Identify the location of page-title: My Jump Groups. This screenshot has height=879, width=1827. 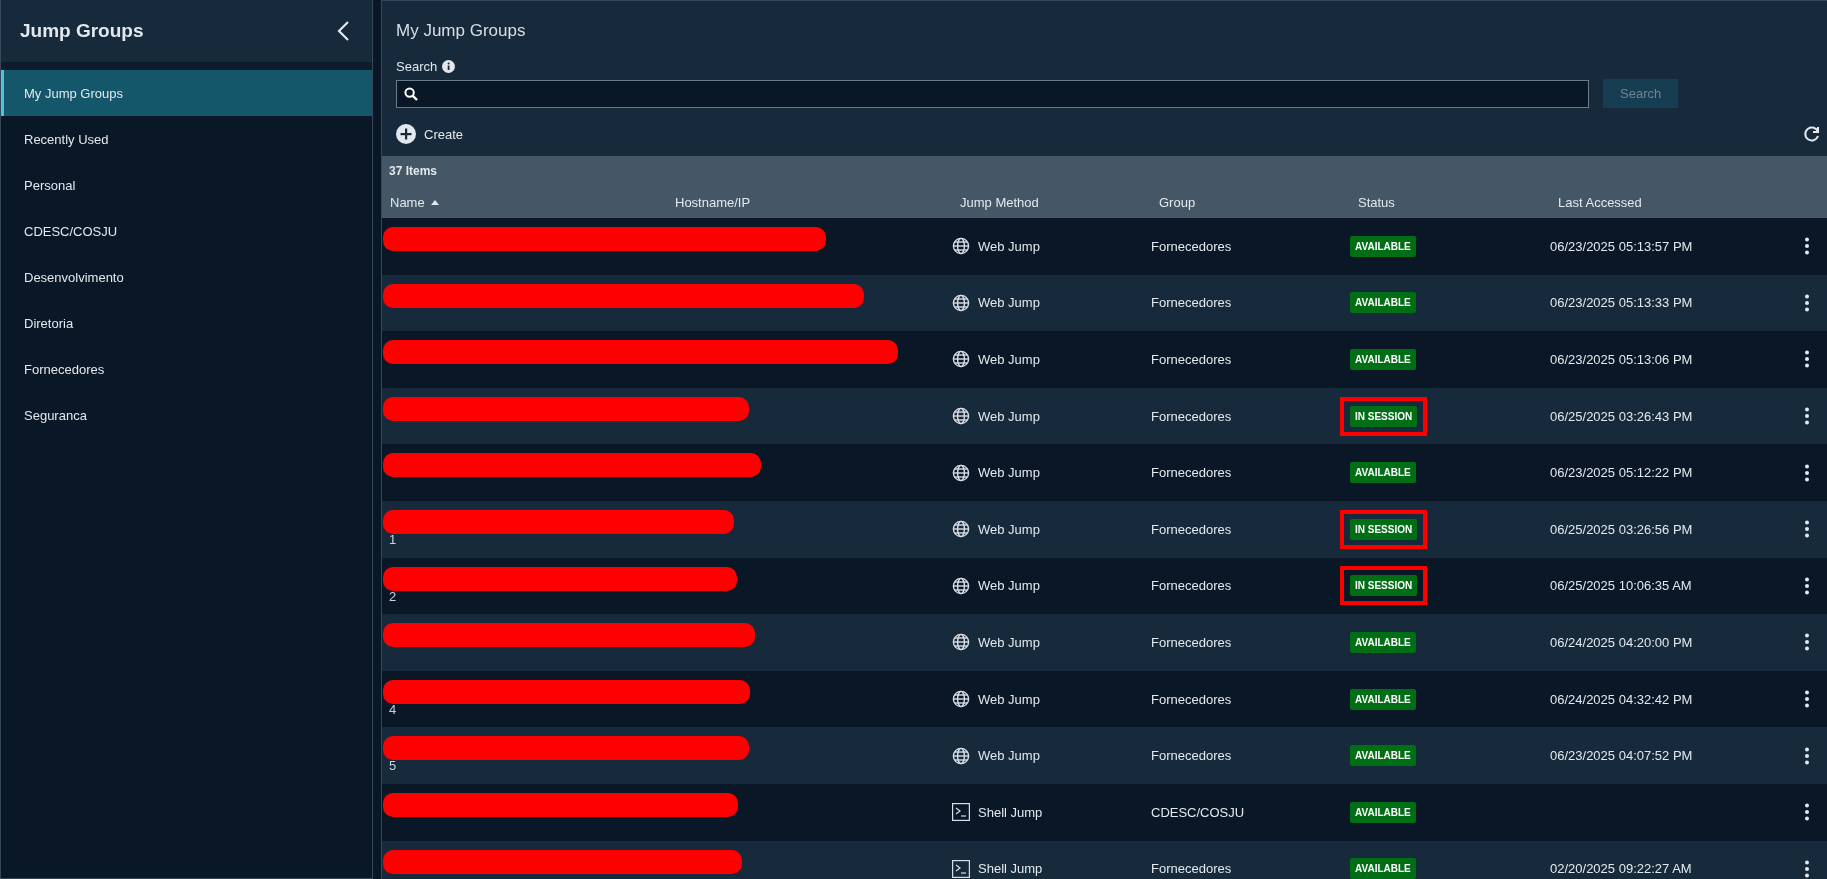
(461, 31).